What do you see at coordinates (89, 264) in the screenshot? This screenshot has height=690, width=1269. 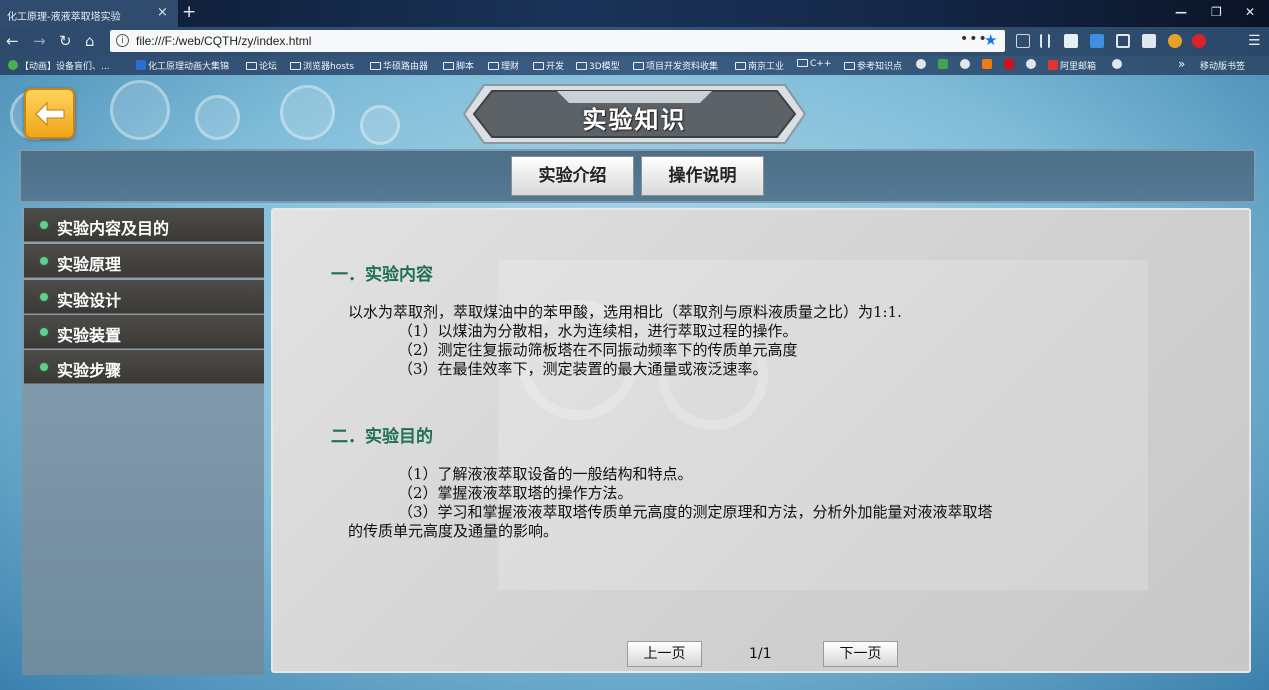 I see `sidebar-item-label: 实验原理` at bounding box center [89, 264].